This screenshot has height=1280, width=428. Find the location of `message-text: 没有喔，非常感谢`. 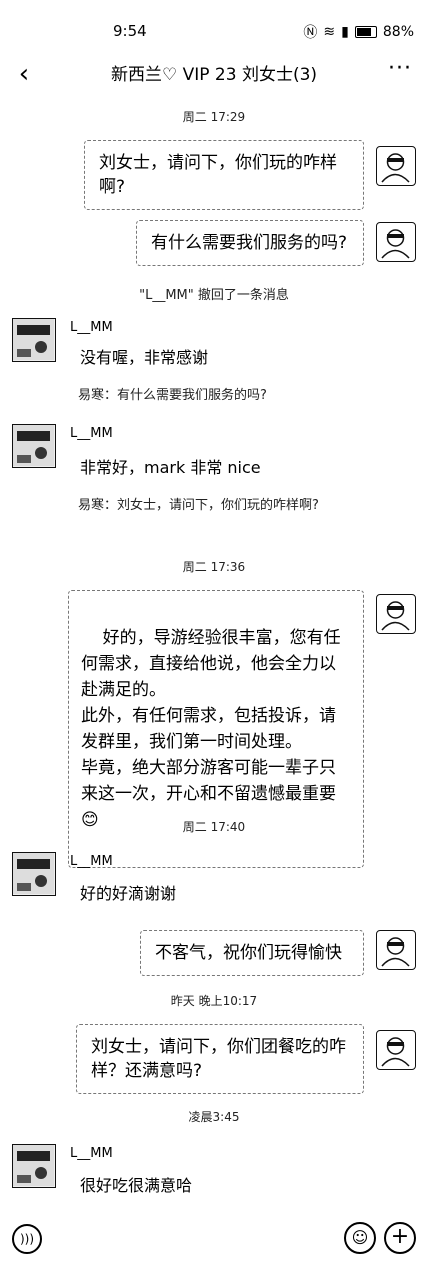

message-text: 没有喔，非常感谢 is located at coordinates (144, 357).